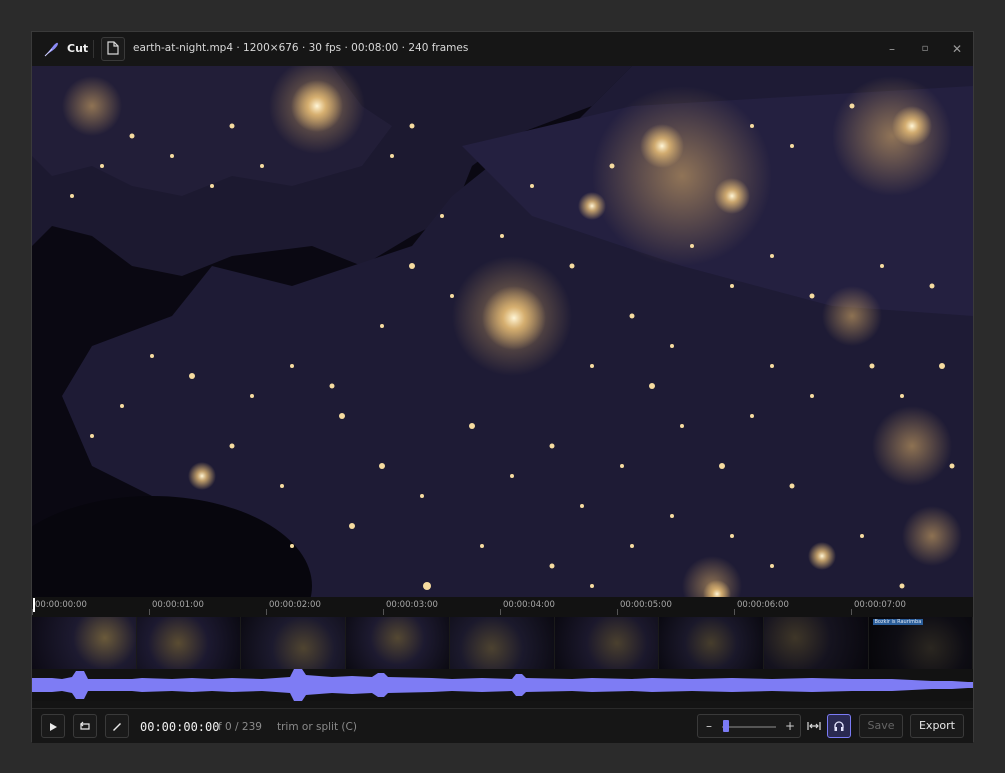  I want to click on audio-waveform, so click(502, 685).